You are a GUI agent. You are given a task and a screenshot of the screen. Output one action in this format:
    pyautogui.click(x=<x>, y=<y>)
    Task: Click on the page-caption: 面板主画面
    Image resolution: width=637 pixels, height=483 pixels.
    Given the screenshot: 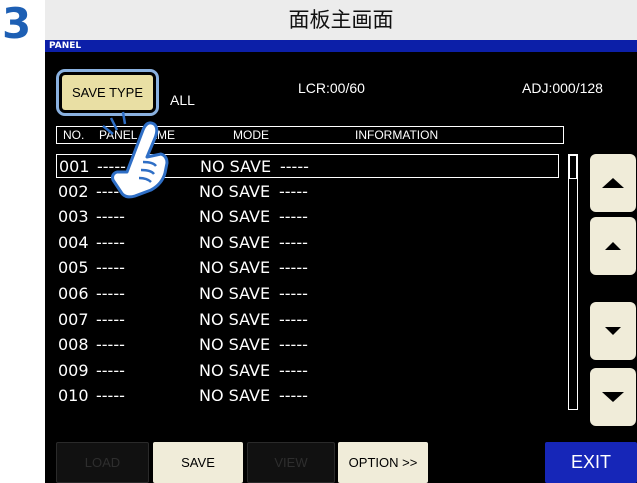 What is the action you would take?
    pyautogui.click(x=341, y=20)
    